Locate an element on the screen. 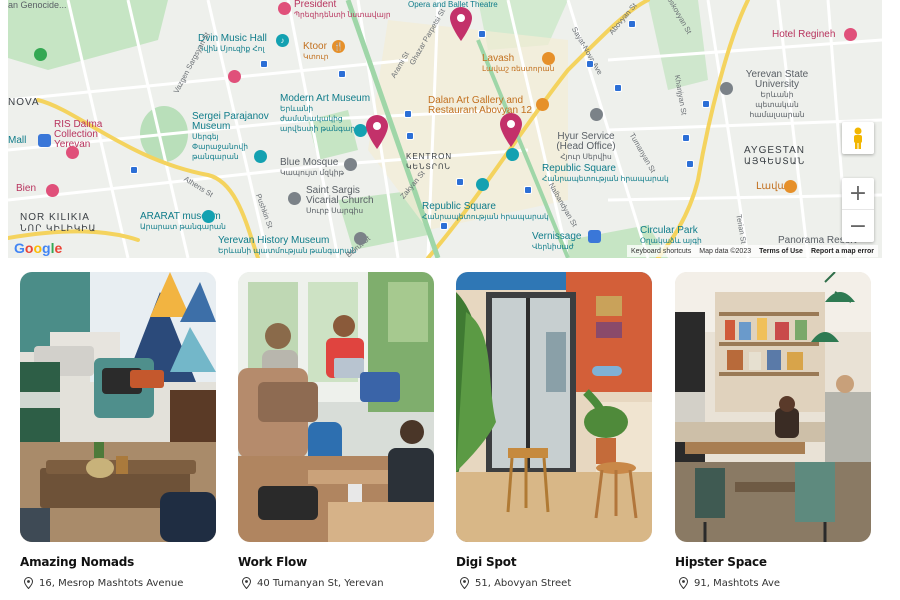  zoom-control: + − is located at coordinates (858, 210).